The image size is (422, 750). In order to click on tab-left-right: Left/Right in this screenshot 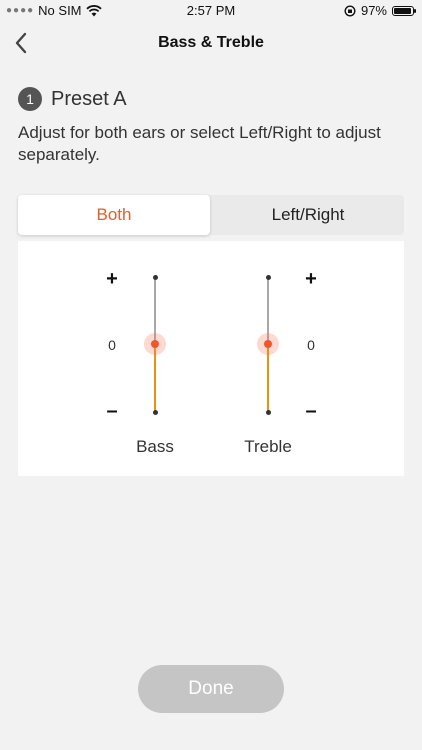, I will do `click(308, 215)`.